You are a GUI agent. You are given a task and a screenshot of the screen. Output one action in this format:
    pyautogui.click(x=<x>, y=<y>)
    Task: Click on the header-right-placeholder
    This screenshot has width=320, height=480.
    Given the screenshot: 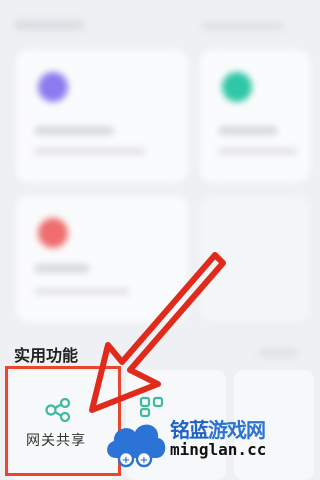 What is the action you would take?
    pyautogui.click(x=243, y=26)
    